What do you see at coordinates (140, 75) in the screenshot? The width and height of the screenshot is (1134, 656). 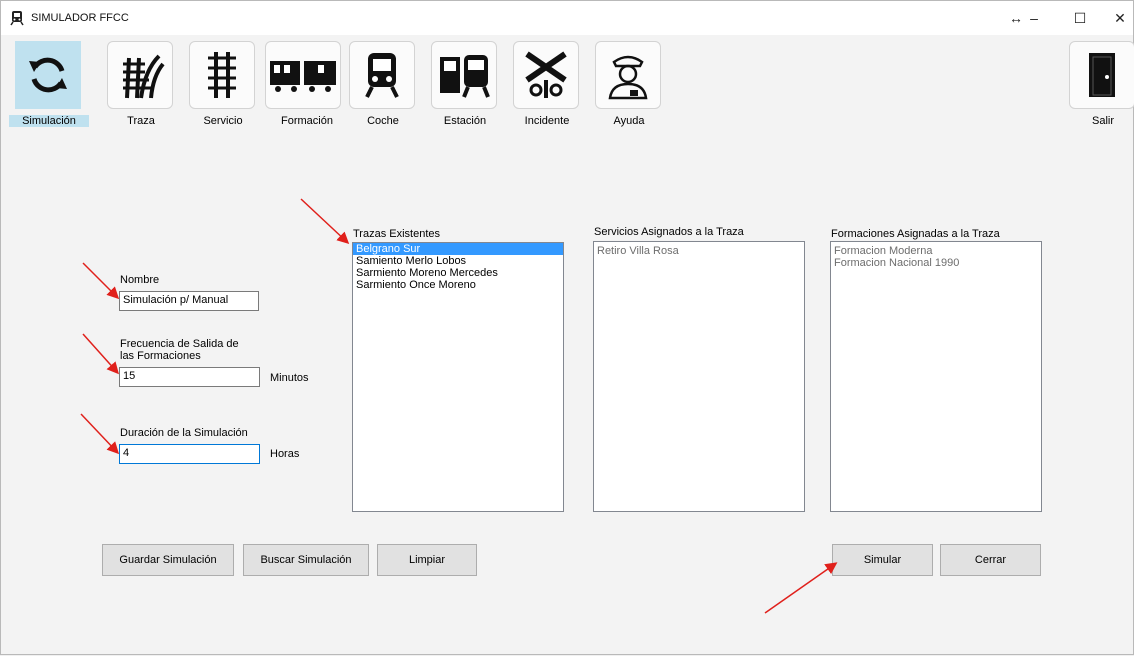 I see `rail-switch-icon` at bounding box center [140, 75].